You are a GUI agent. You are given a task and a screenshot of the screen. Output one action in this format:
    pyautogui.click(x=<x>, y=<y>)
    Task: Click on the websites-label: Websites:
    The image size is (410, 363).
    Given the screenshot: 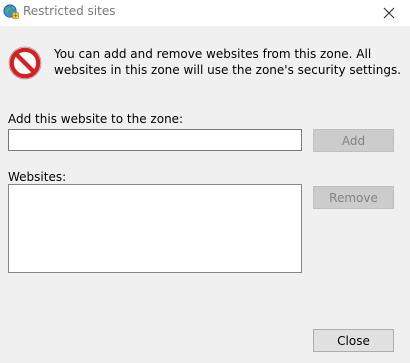 What is the action you would take?
    pyautogui.click(x=37, y=177)
    